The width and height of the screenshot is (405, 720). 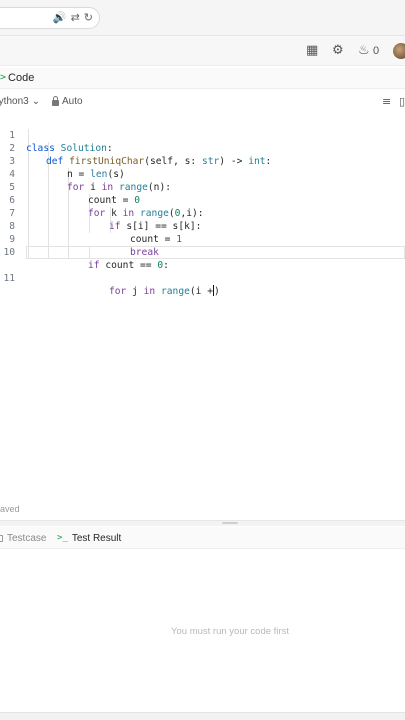 What do you see at coordinates (202, 239) in the screenshot?
I see `code-line: 9 break` at bounding box center [202, 239].